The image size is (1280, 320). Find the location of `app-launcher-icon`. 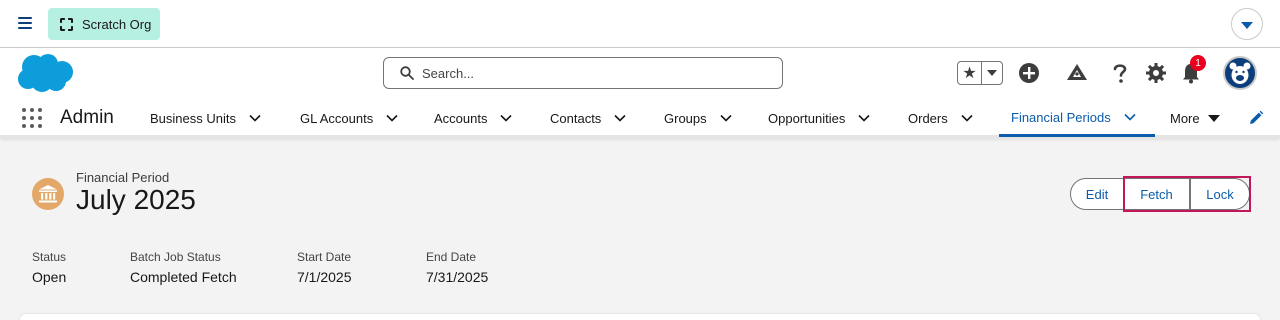

app-launcher-icon is located at coordinates (32, 118).